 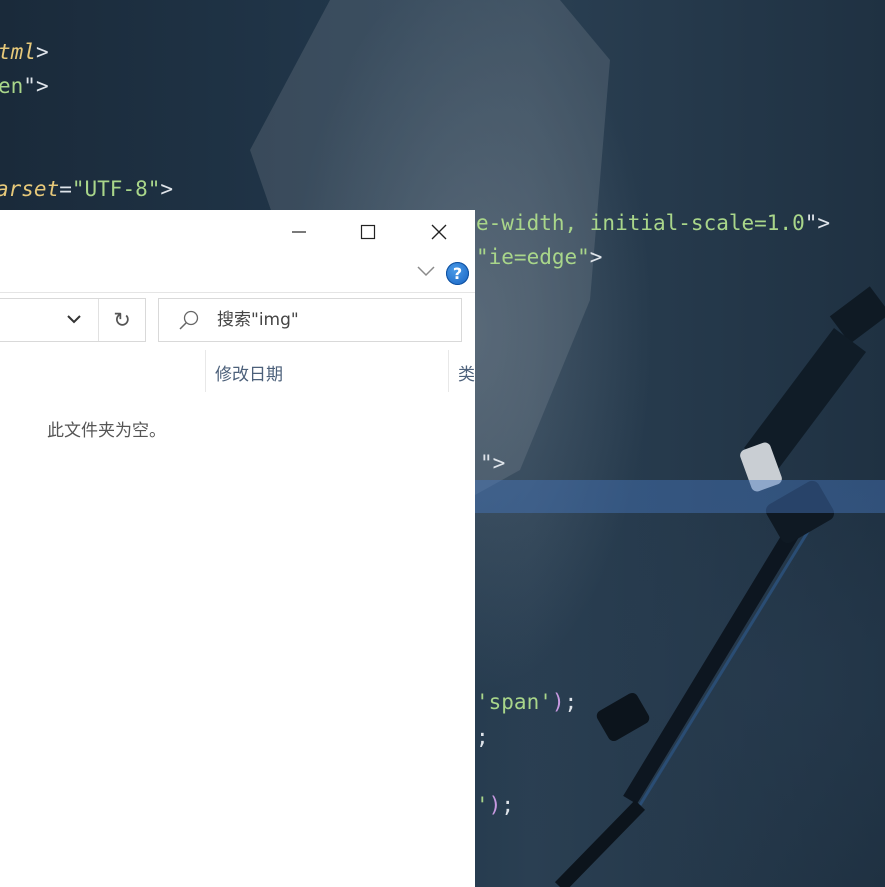 What do you see at coordinates (116, 189) in the screenshot?
I see `code-token: "UTF-8"` at bounding box center [116, 189].